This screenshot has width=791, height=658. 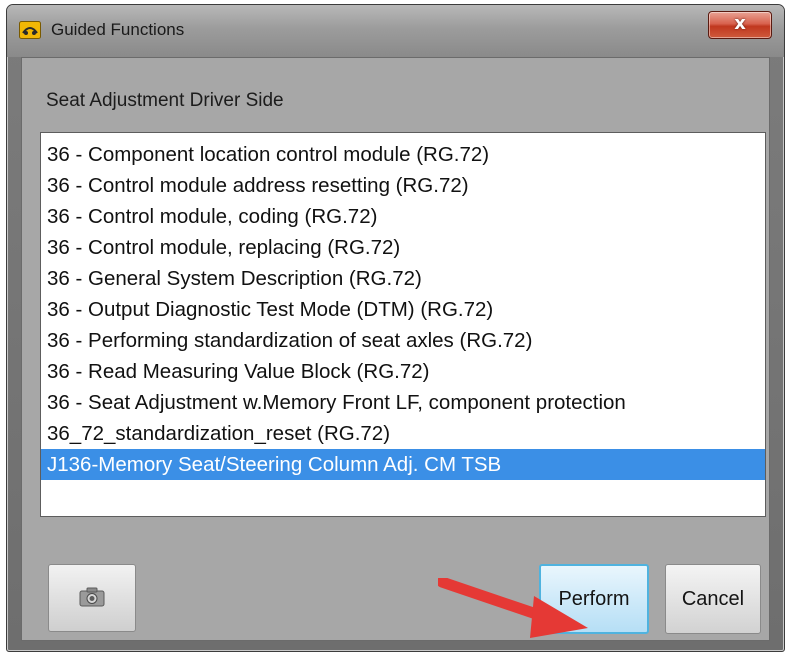 I want to click on list-item: 36 - General System Description (RG.72), so click(x=403, y=278).